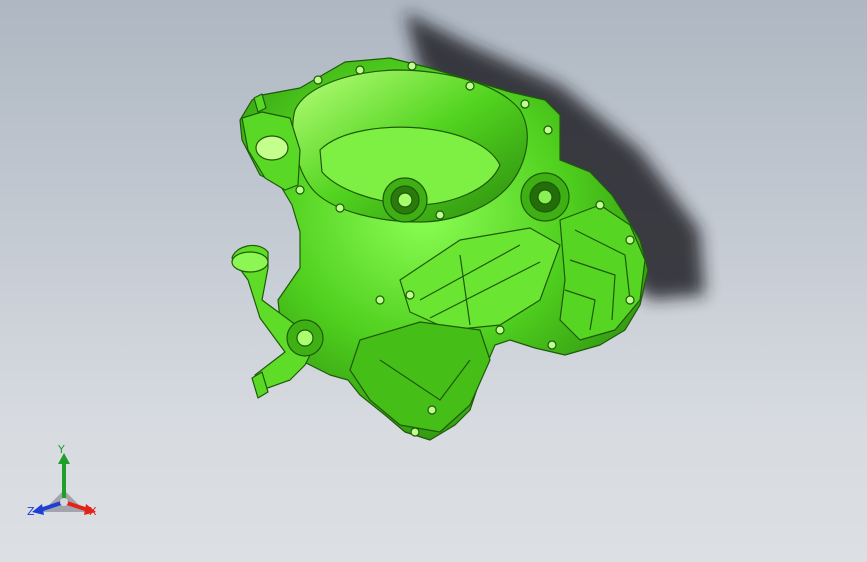 The image size is (867, 562). I want to click on triad-origin, so click(64, 502).